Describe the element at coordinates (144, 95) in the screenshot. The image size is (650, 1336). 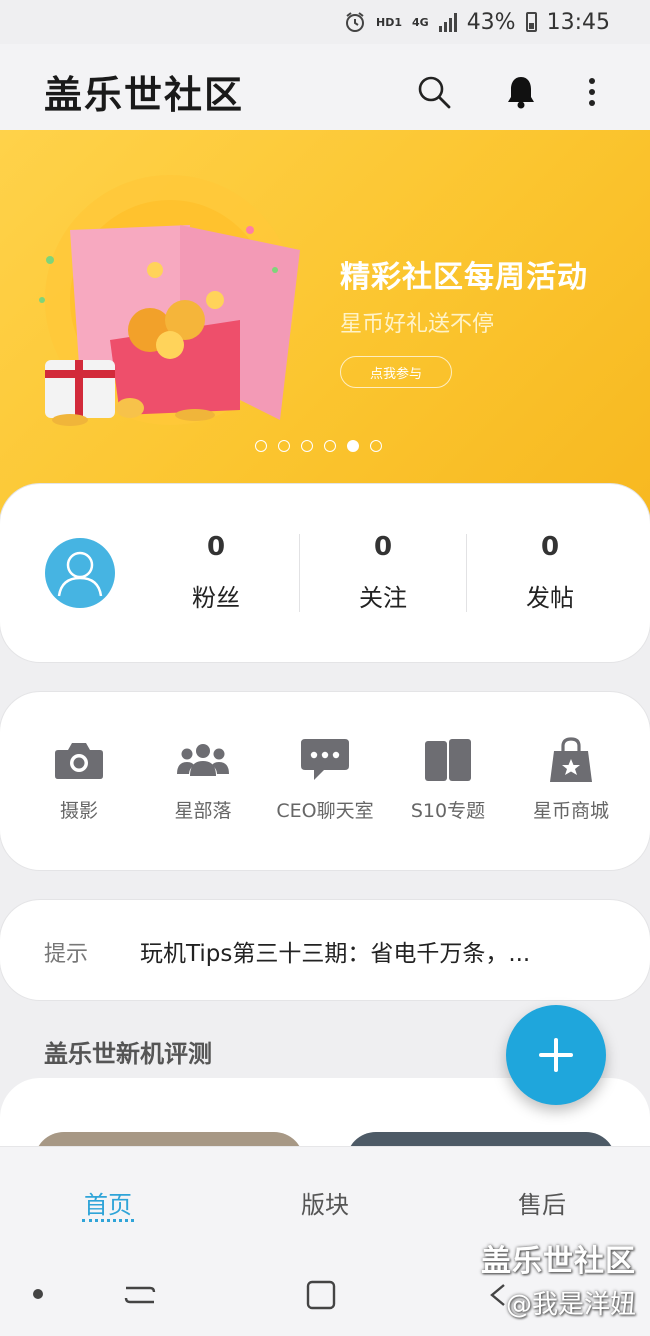
I see `app-title: 盖乐世社区` at that location.